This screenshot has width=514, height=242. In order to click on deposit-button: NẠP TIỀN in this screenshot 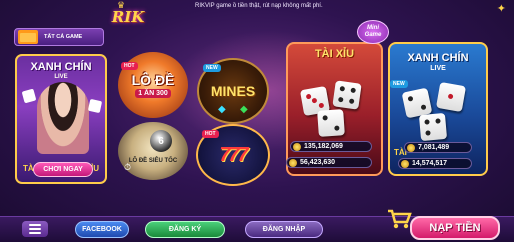, I will do `click(455, 228)`.